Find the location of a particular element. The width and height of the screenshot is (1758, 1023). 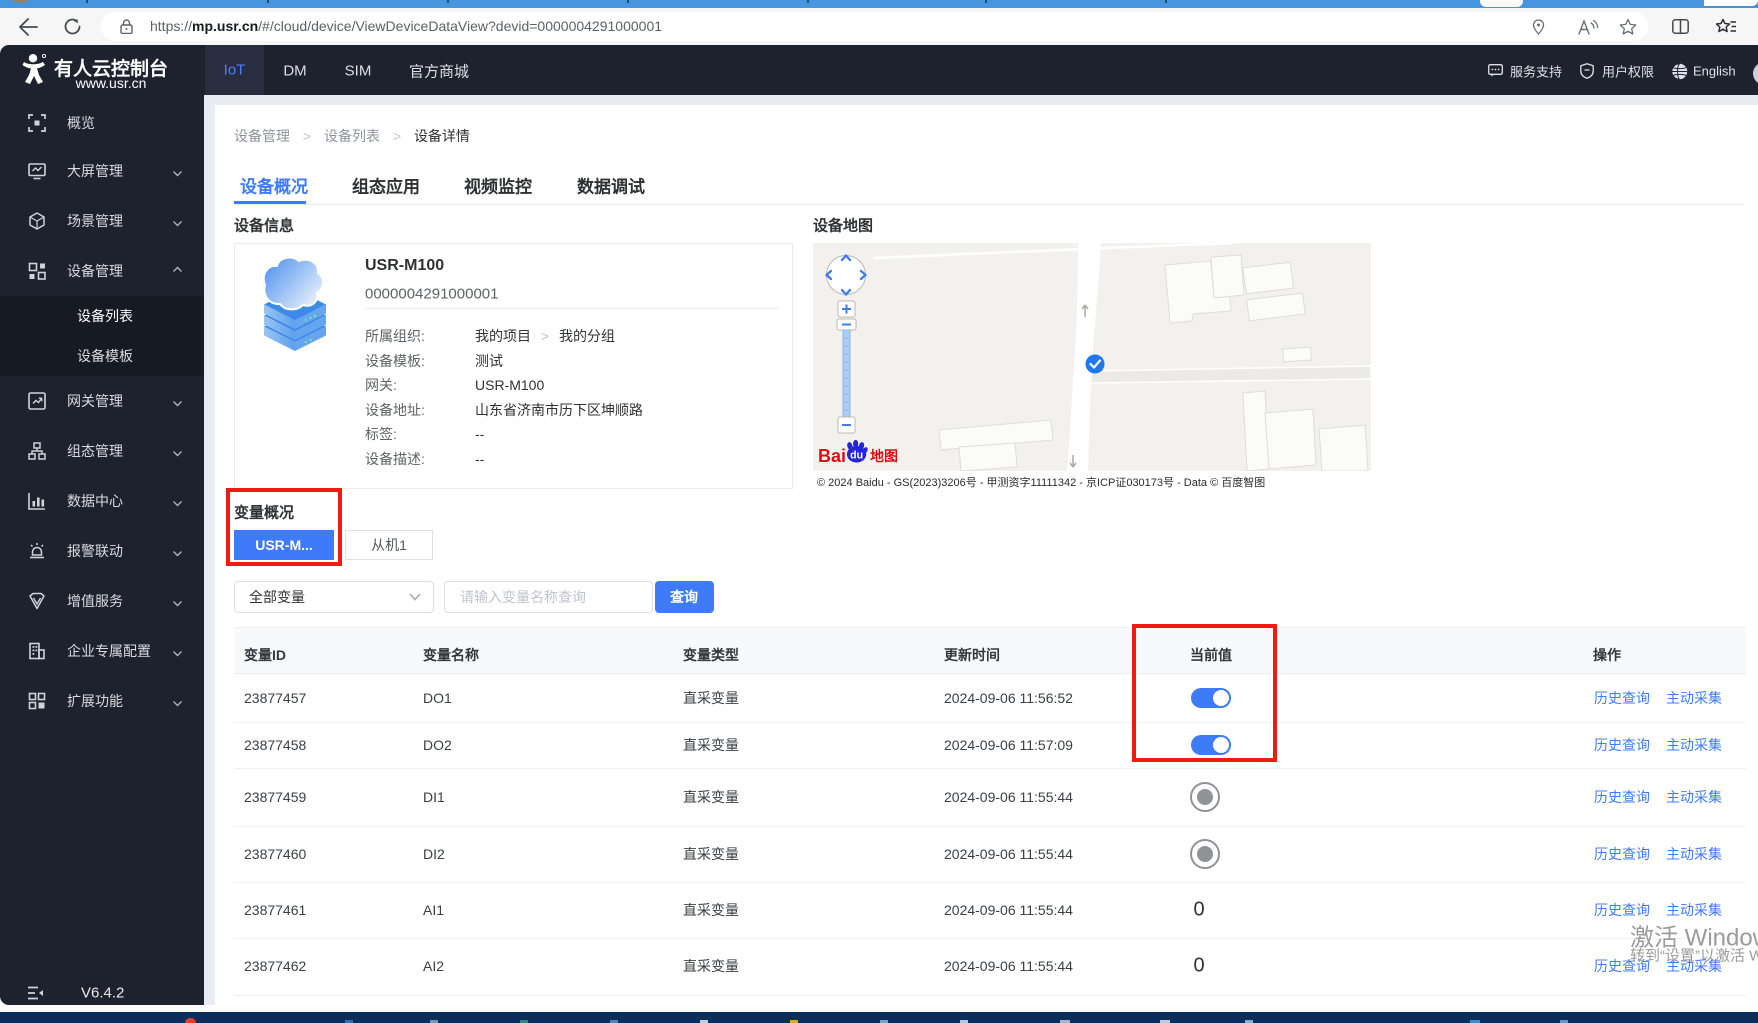

svg-text: du is located at coordinates (856, 455).